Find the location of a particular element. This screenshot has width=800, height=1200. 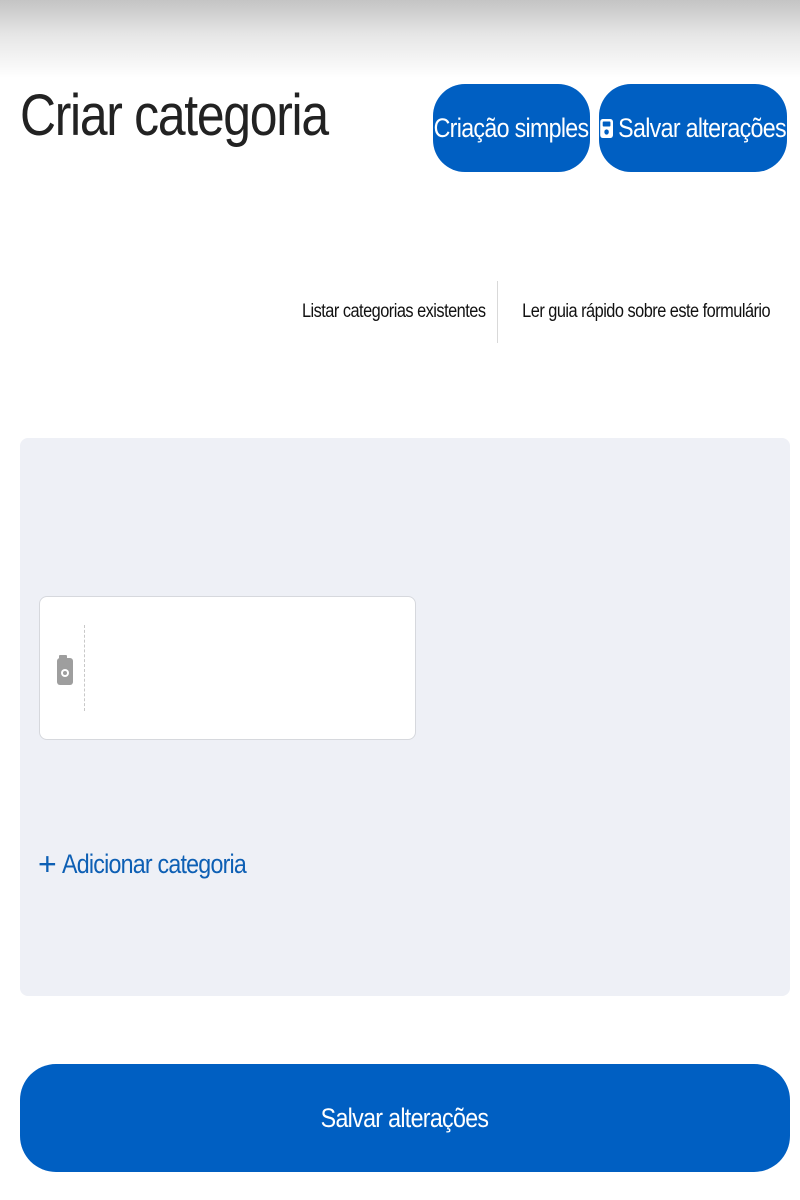

list-categories-link: Listar categorias existentes is located at coordinates (394, 312).